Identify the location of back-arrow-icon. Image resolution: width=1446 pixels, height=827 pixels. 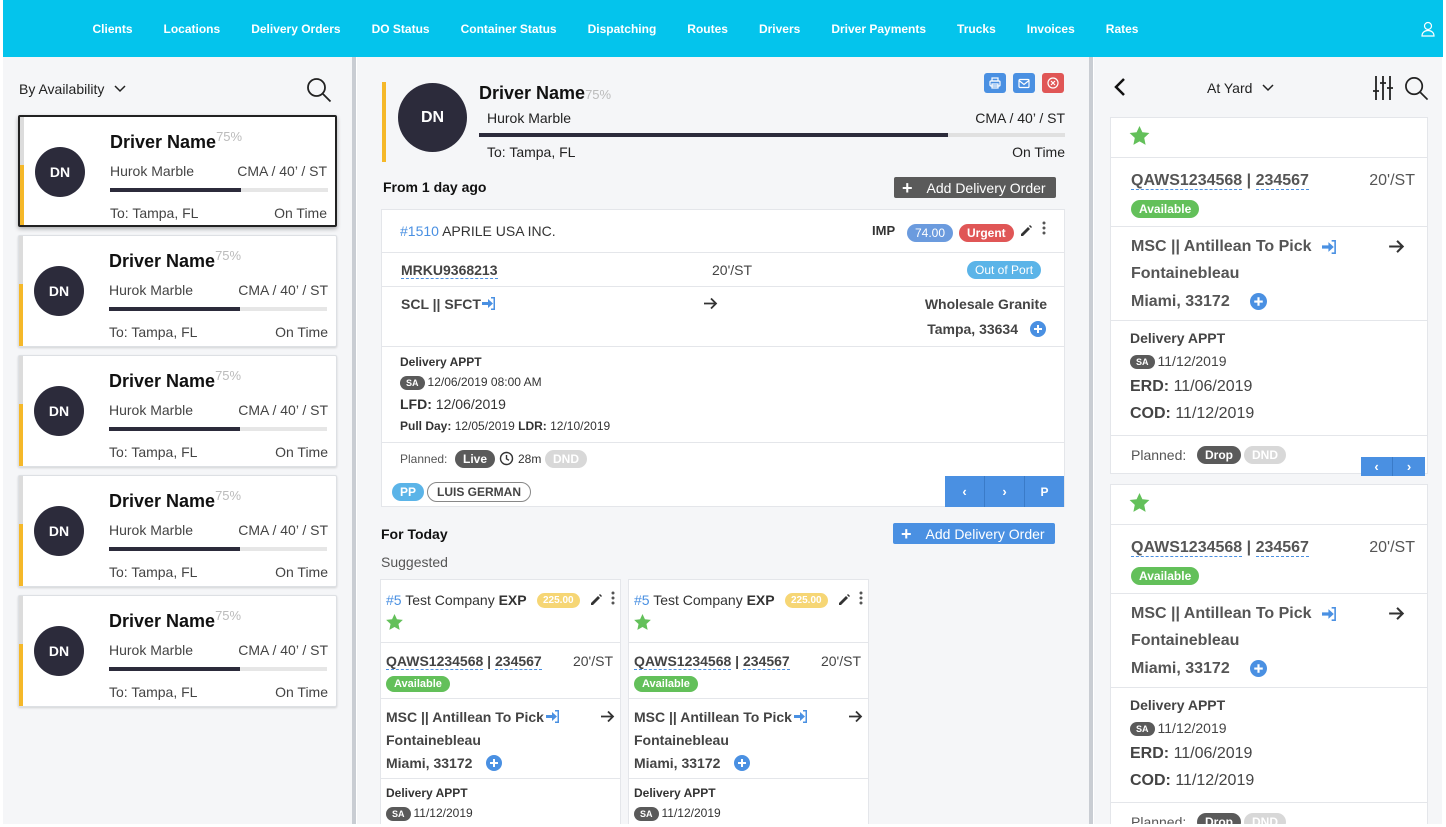
(1120, 87).